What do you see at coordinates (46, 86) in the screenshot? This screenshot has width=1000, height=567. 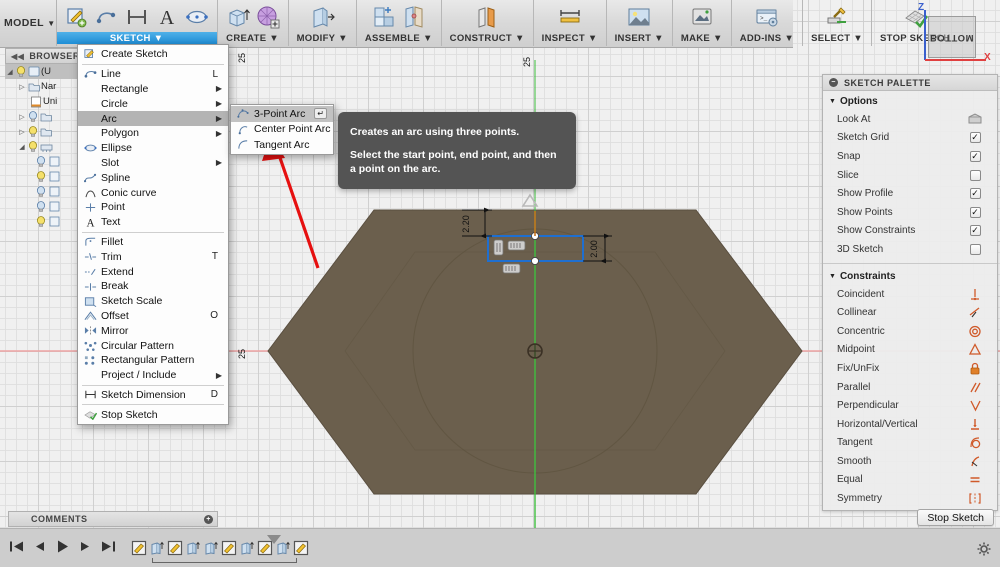 I see `browser-row: ▷ Nar` at bounding box center [46, 86].